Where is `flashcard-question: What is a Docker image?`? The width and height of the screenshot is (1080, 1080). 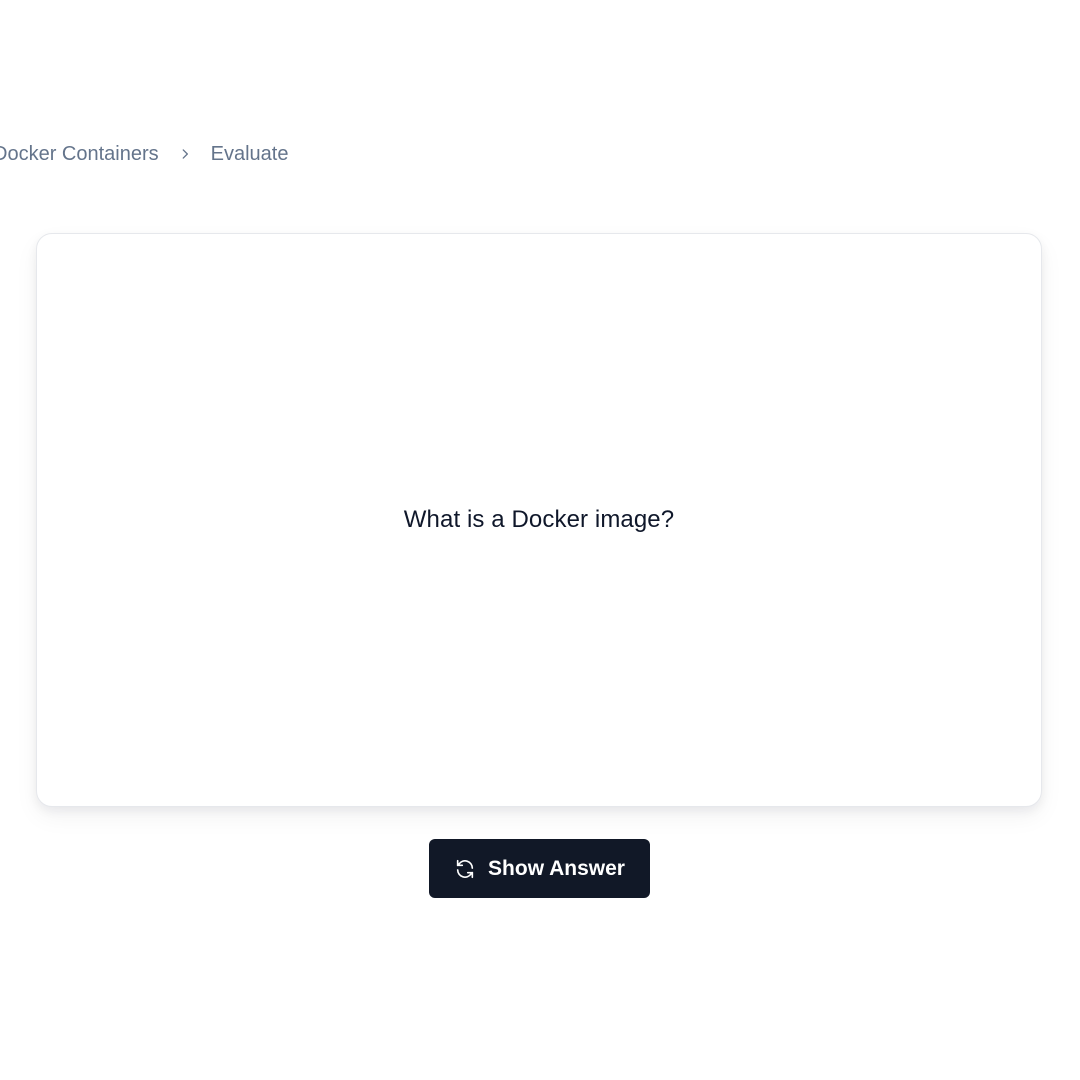
flashcard-question: What is a Docker image? is located at coordinates (539, 519).